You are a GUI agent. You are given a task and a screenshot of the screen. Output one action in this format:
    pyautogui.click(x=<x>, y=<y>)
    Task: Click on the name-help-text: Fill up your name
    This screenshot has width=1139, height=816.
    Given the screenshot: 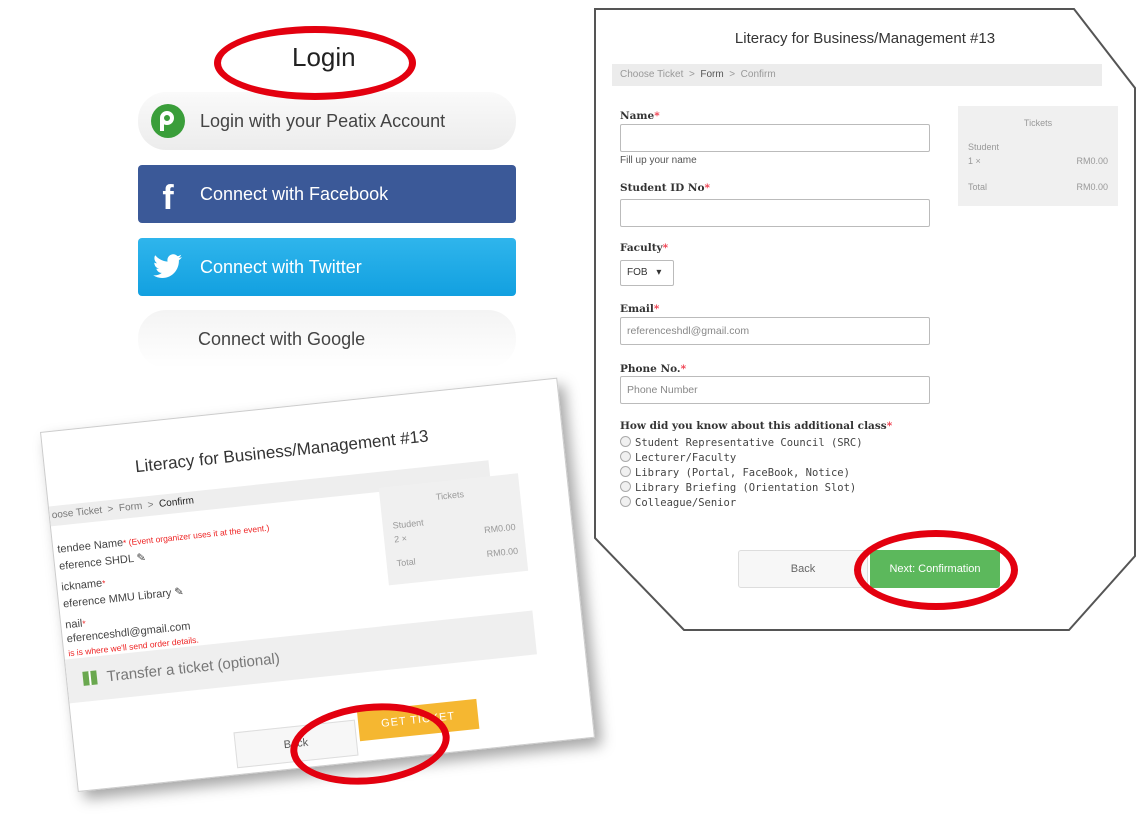 What is the action you would take?
    pyautogui.click(x=658, y=160)
    